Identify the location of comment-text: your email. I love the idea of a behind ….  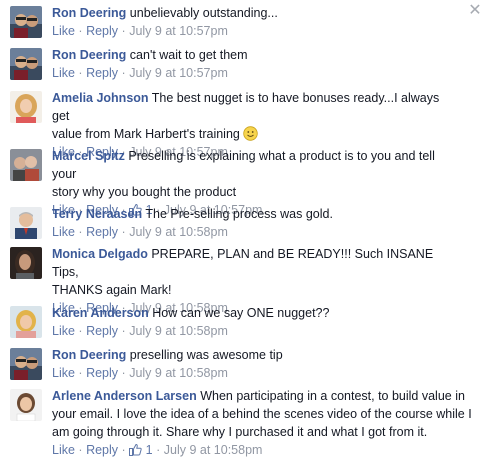
(262, 414).